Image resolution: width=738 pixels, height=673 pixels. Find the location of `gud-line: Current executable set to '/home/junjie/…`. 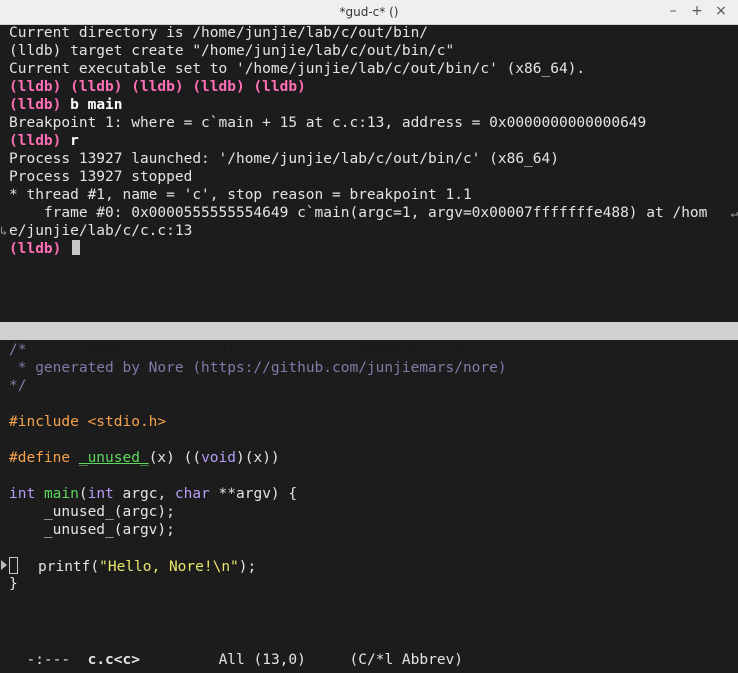

gud-line: Current executable set to '/home/junjie/… is located at coordinates (297, 69).